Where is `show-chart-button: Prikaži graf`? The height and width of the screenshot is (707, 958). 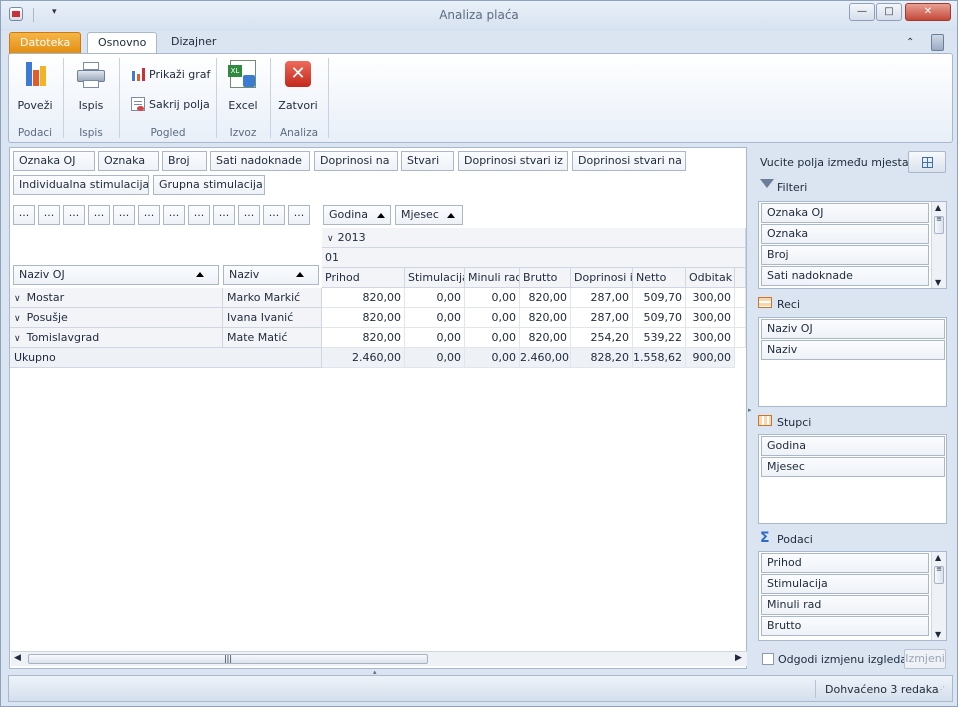
show-chart-button: Prikaži graf is located at coordinates (169, 75).